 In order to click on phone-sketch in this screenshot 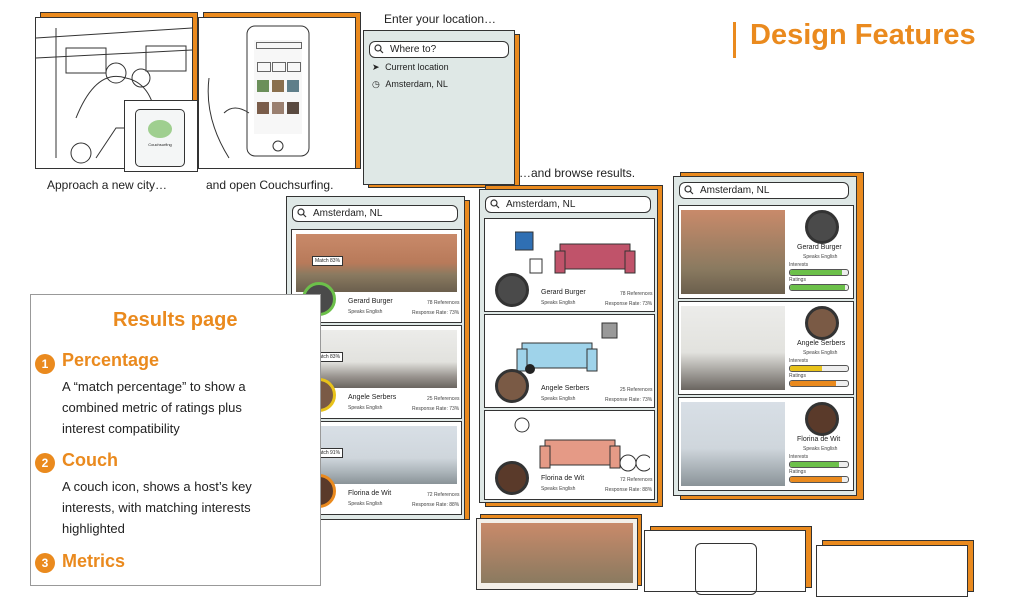, I will do `click(726, 569)`.